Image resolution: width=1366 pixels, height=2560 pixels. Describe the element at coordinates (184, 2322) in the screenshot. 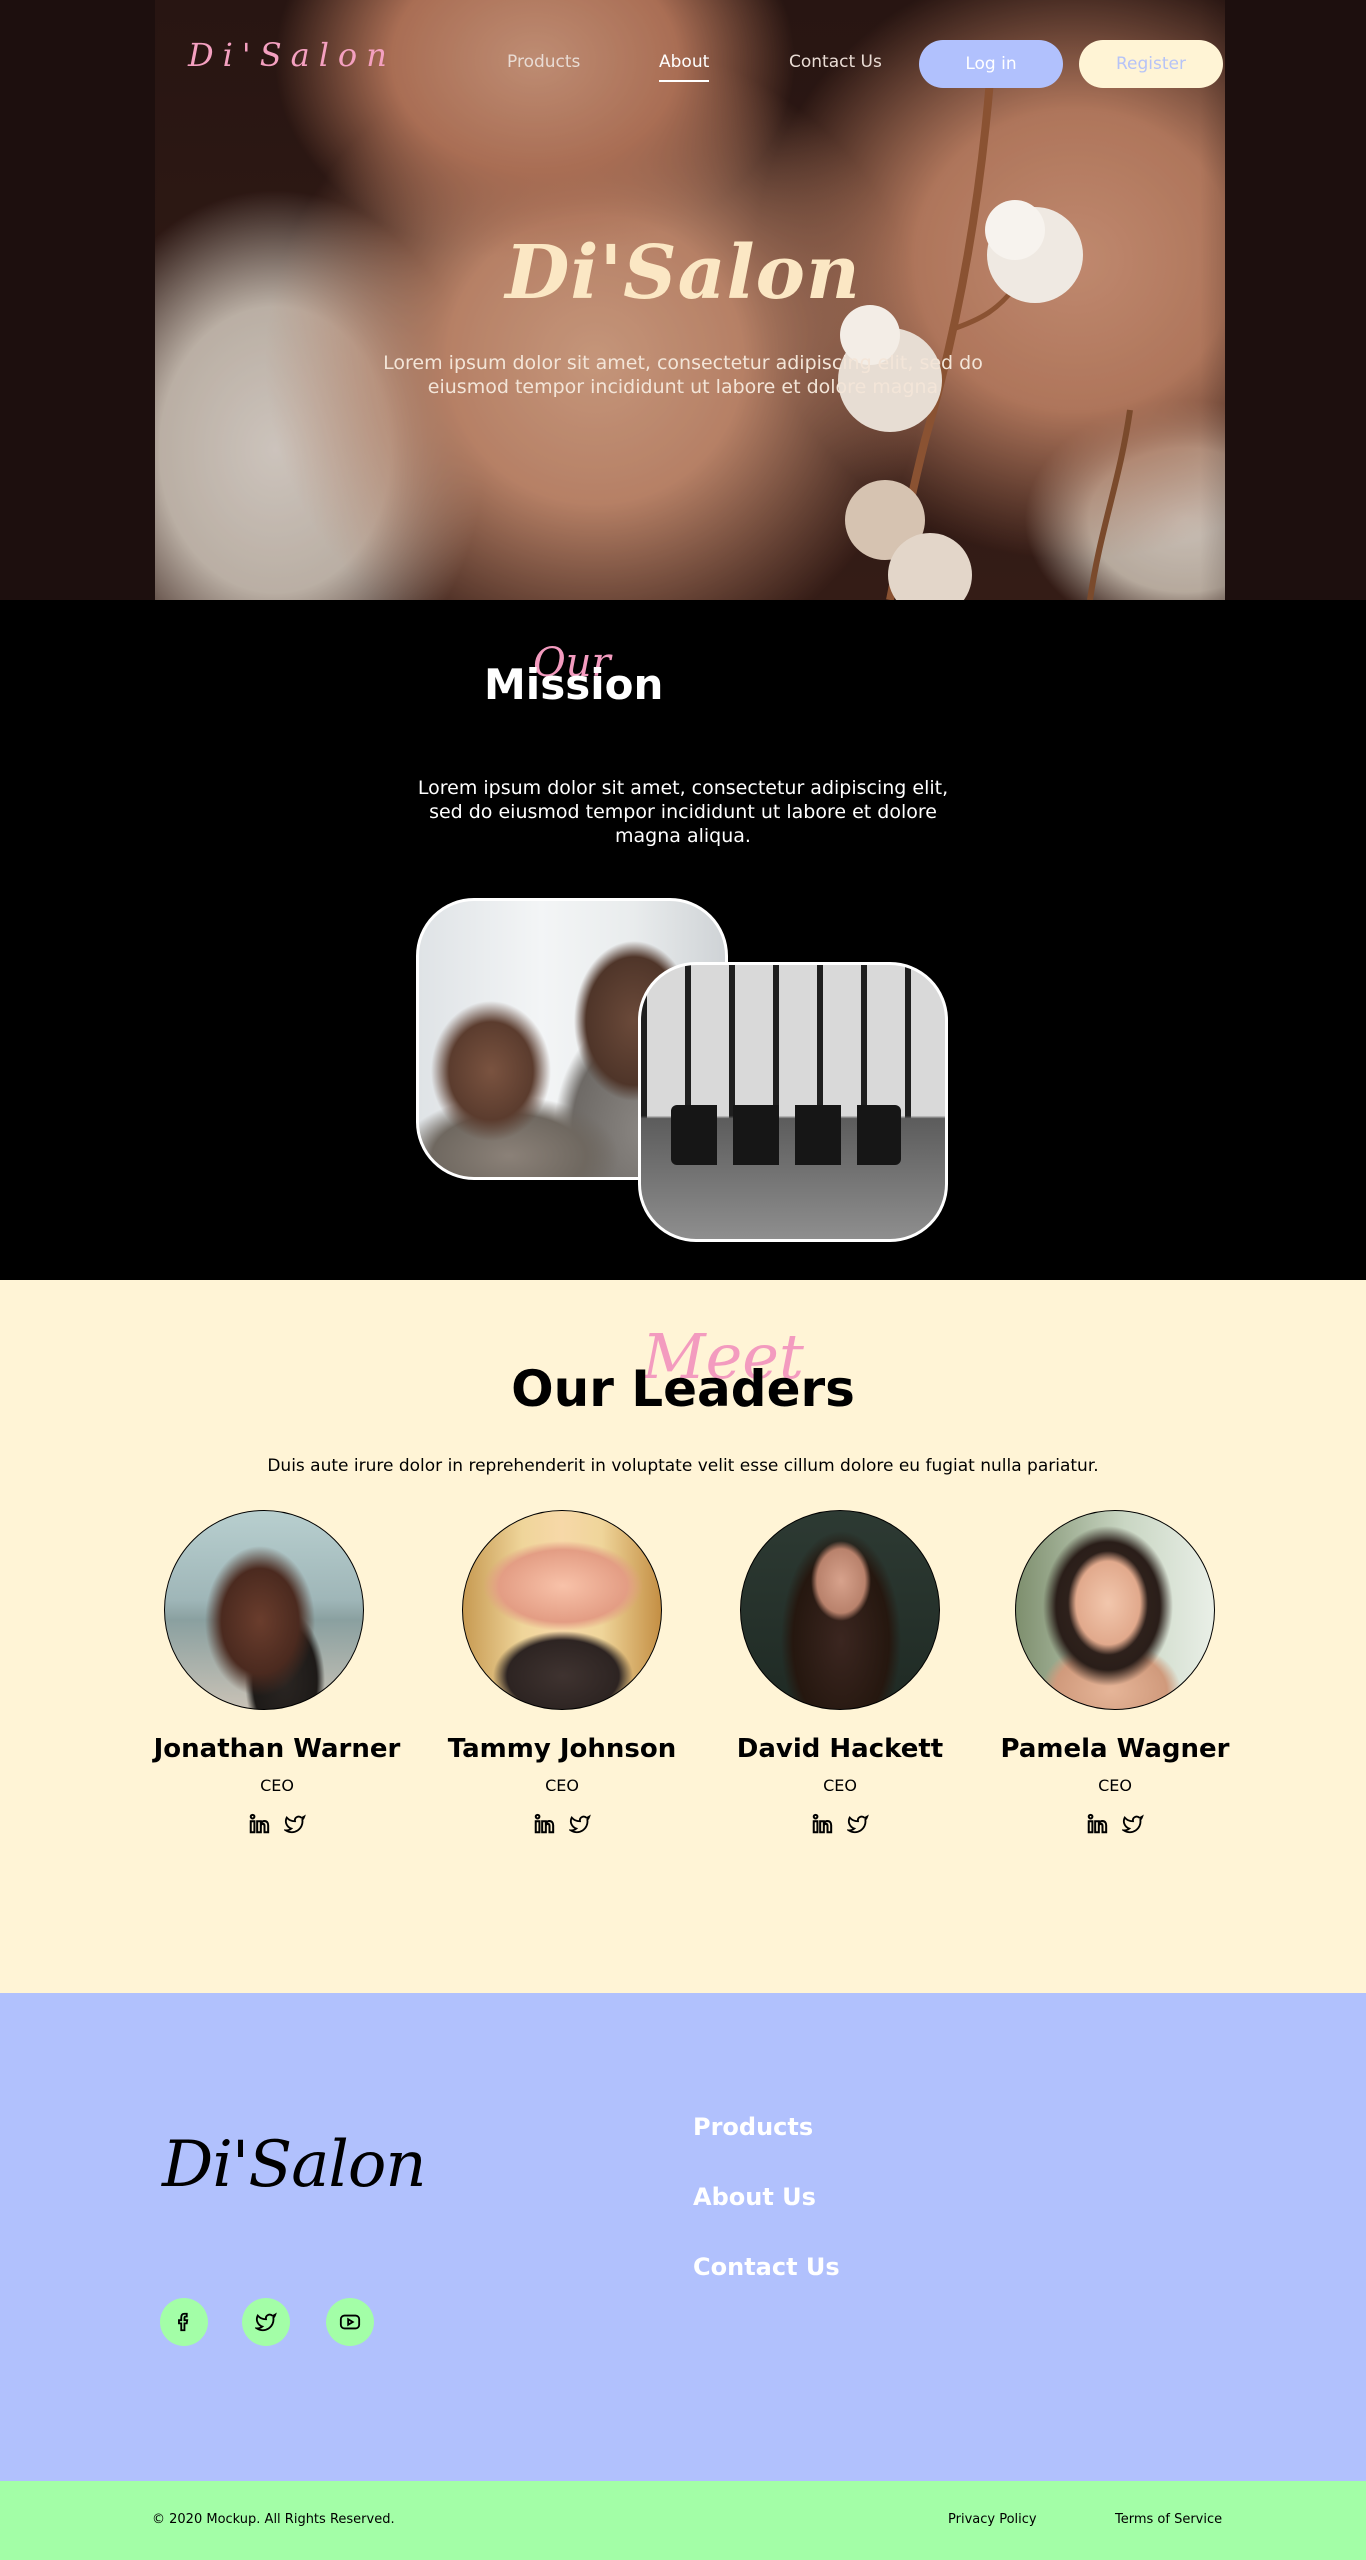

I see `facebook-icon` at that location.